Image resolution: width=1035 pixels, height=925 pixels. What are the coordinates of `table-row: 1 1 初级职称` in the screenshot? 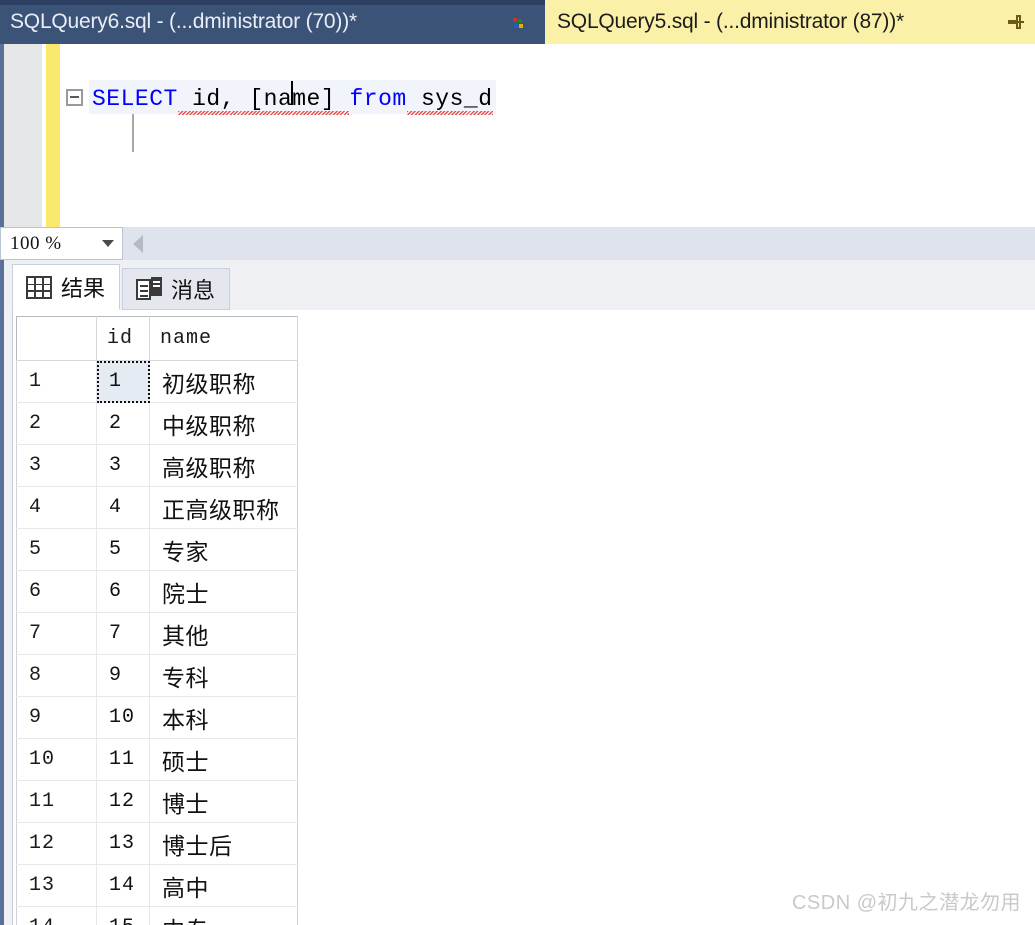 It's located at (157, 381).